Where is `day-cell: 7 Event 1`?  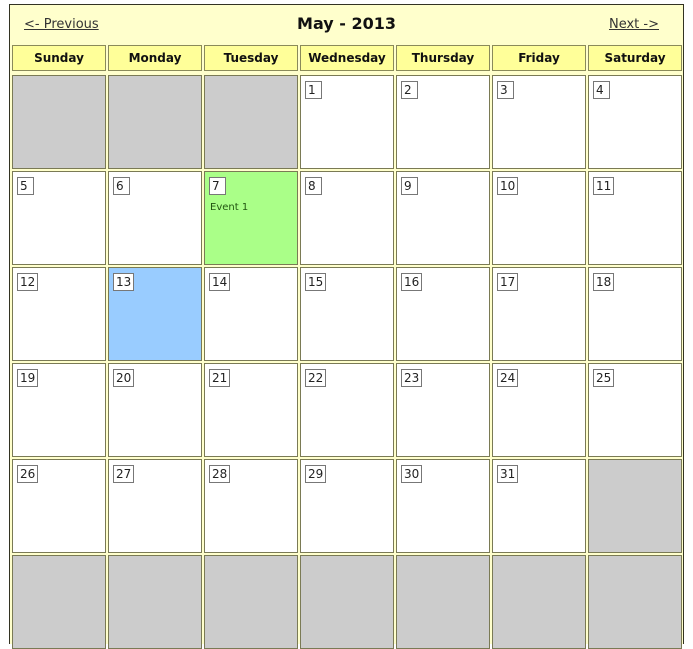 day-cell: 7 Event 1 is located at coordinates (251, 218).